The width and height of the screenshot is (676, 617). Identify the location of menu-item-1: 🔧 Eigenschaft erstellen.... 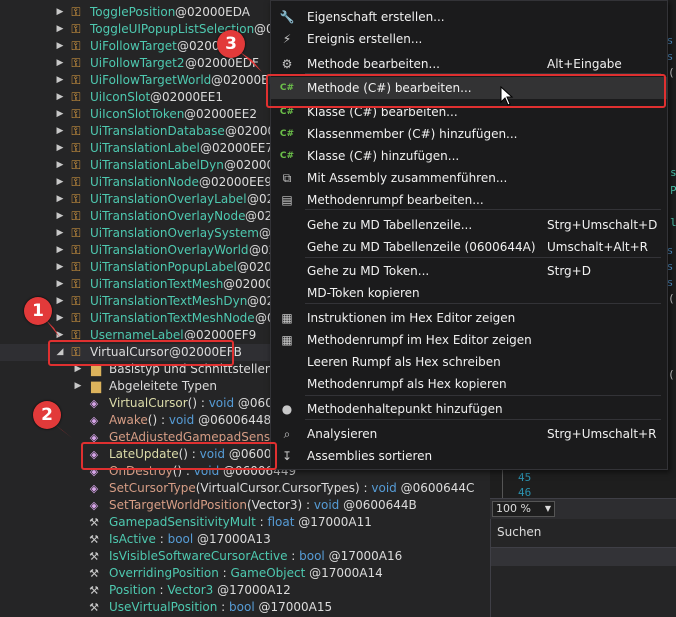
(469, 17).